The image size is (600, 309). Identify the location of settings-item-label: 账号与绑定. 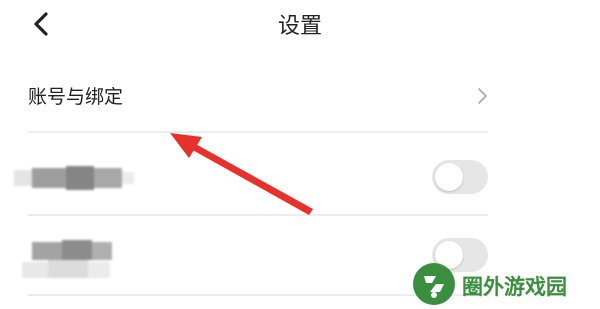
(76, 97).